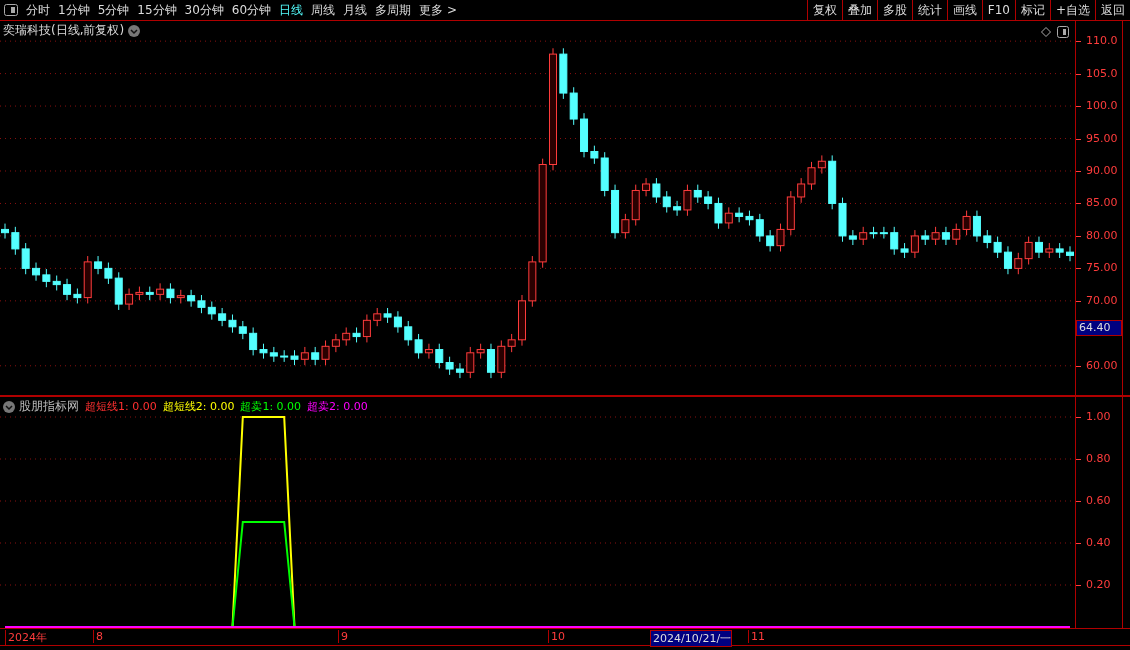  Describe the element at coordinates (1098, 417) in the screenshot. I see `axis-label: 1.00` at that location.